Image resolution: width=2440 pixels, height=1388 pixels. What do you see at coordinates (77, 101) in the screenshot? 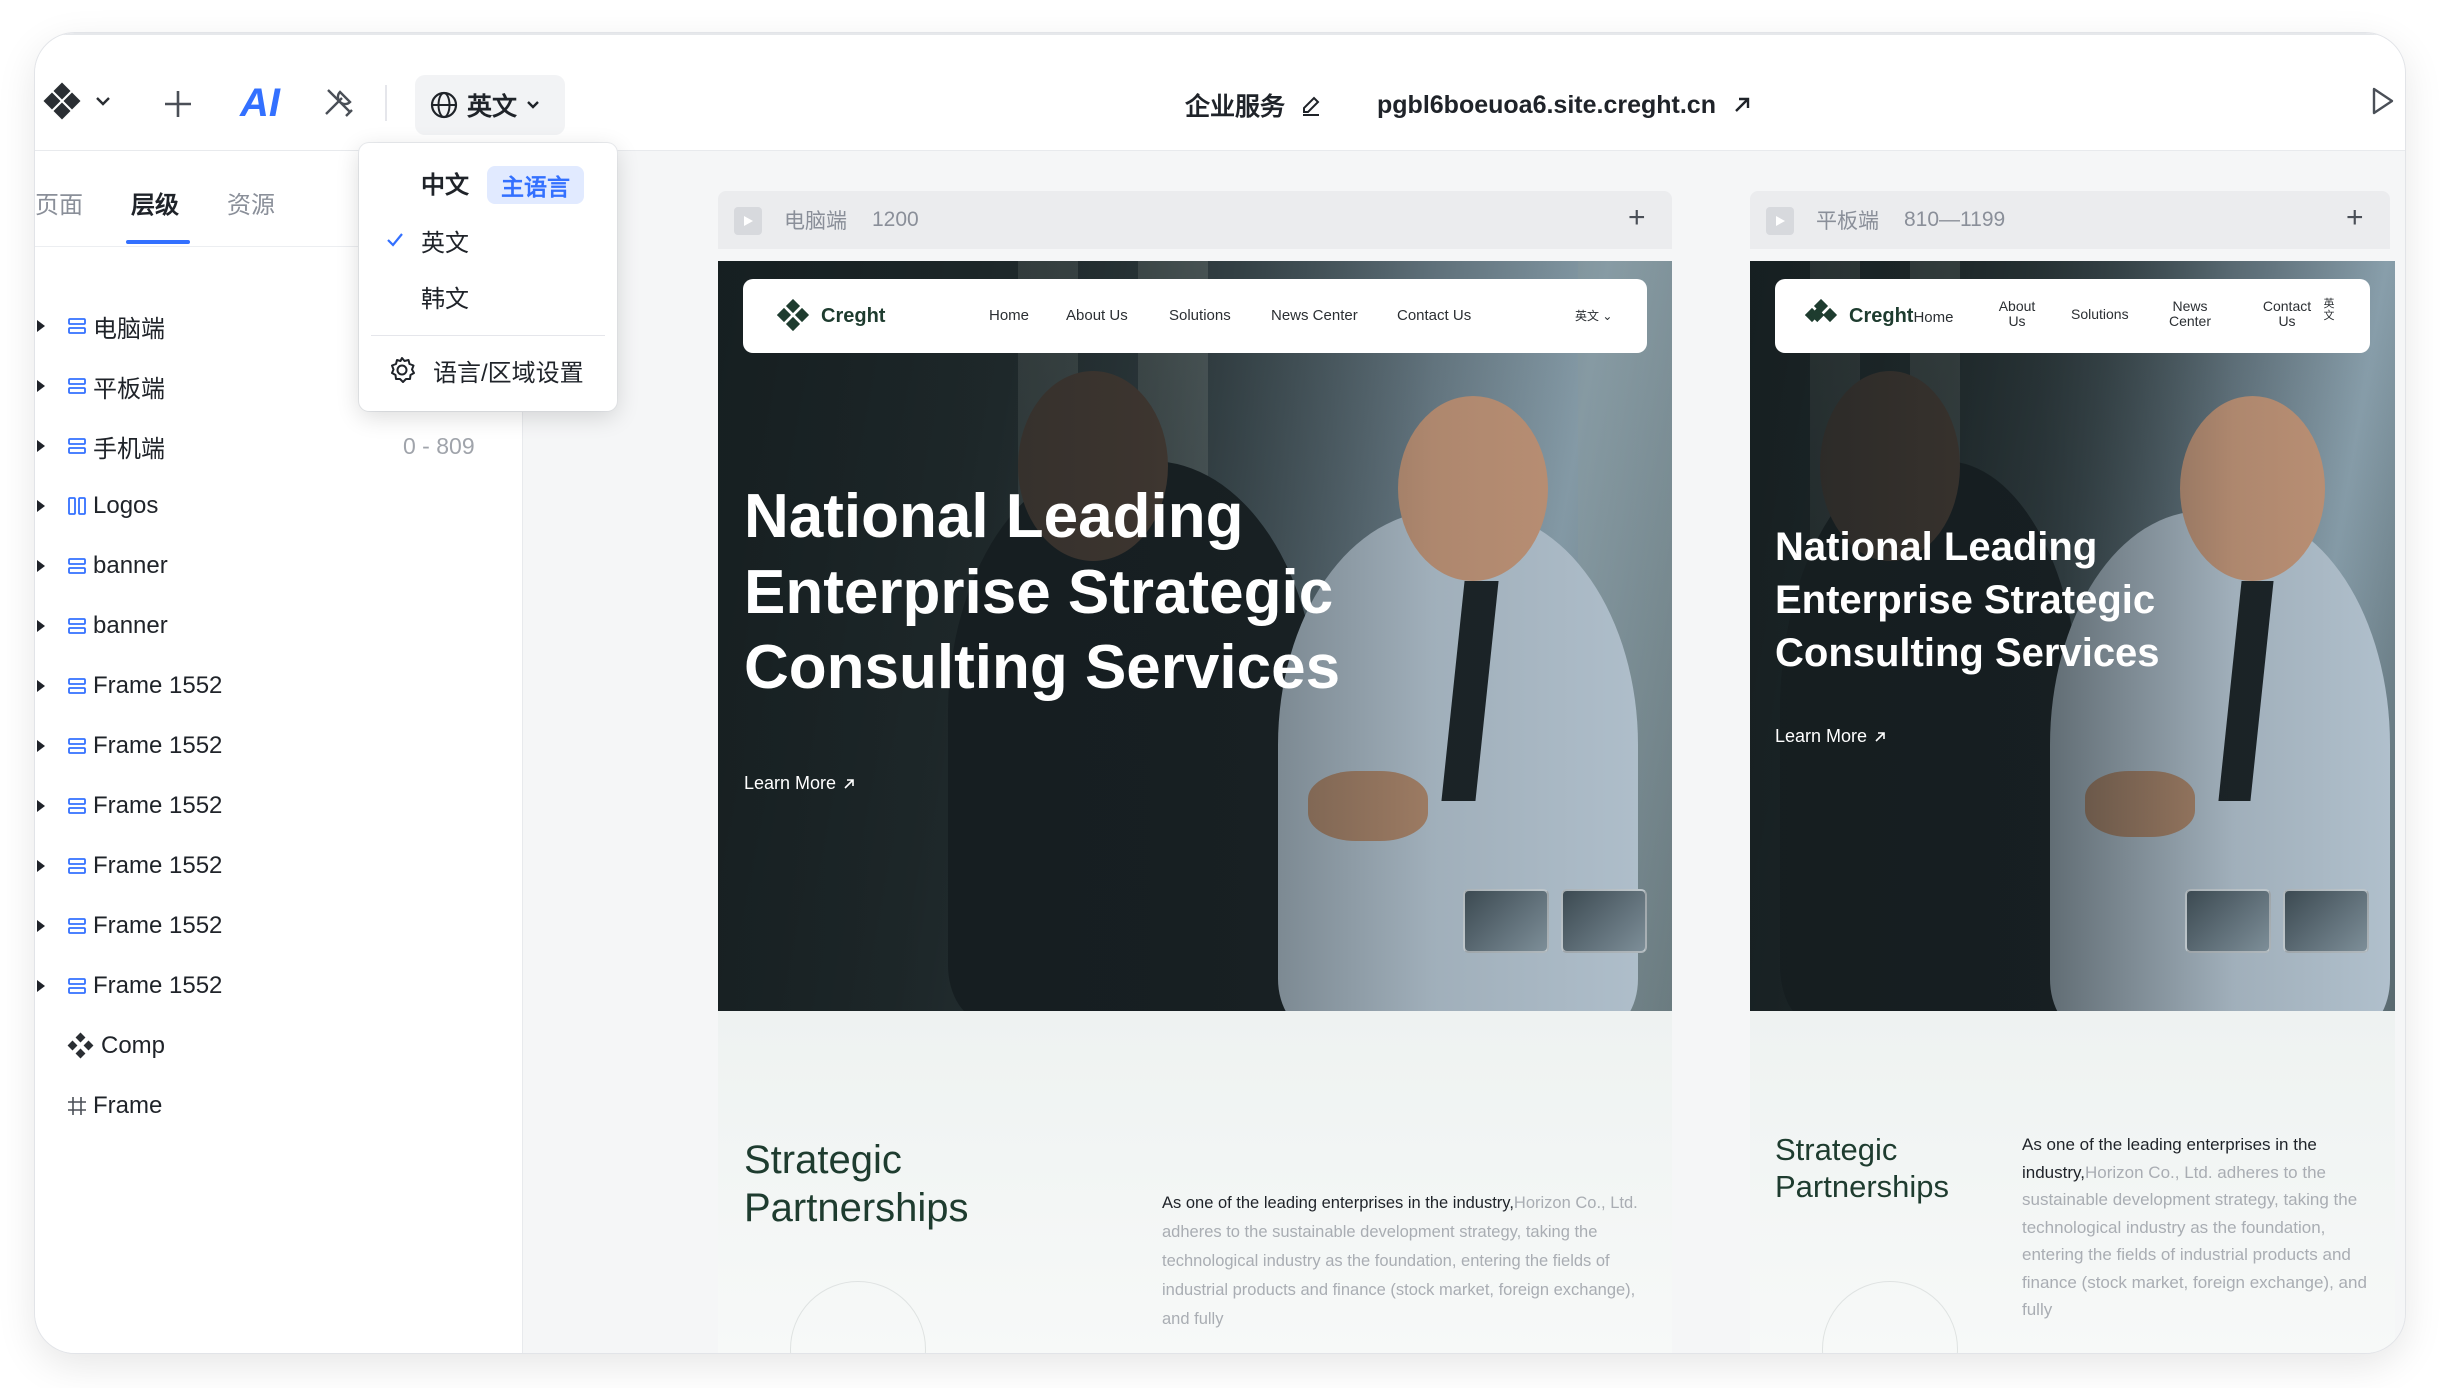
I see `logo-menu-button` at bounding box center [77, 101].